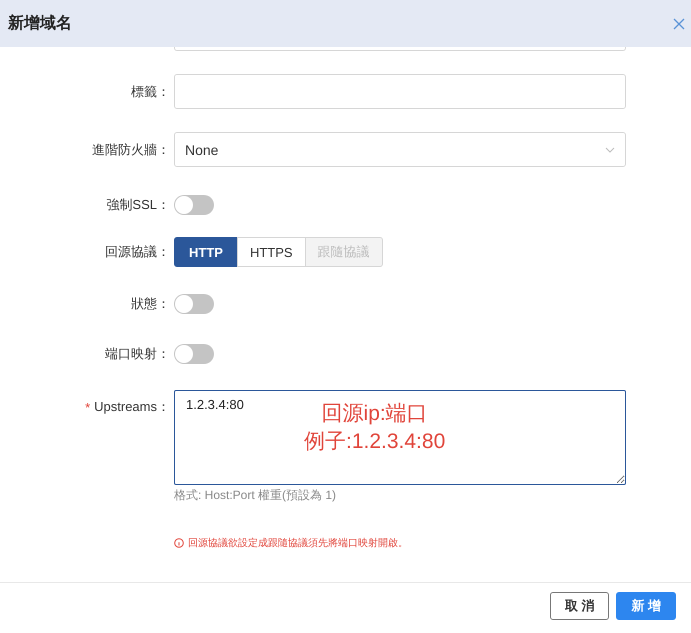 This screenshot has width=691, height=633. Describe the element at coordinates (375, 428) in the screenshot. I see `annotation-text: 回源ip:端口 例子:1.2.3.4:80` at that location.